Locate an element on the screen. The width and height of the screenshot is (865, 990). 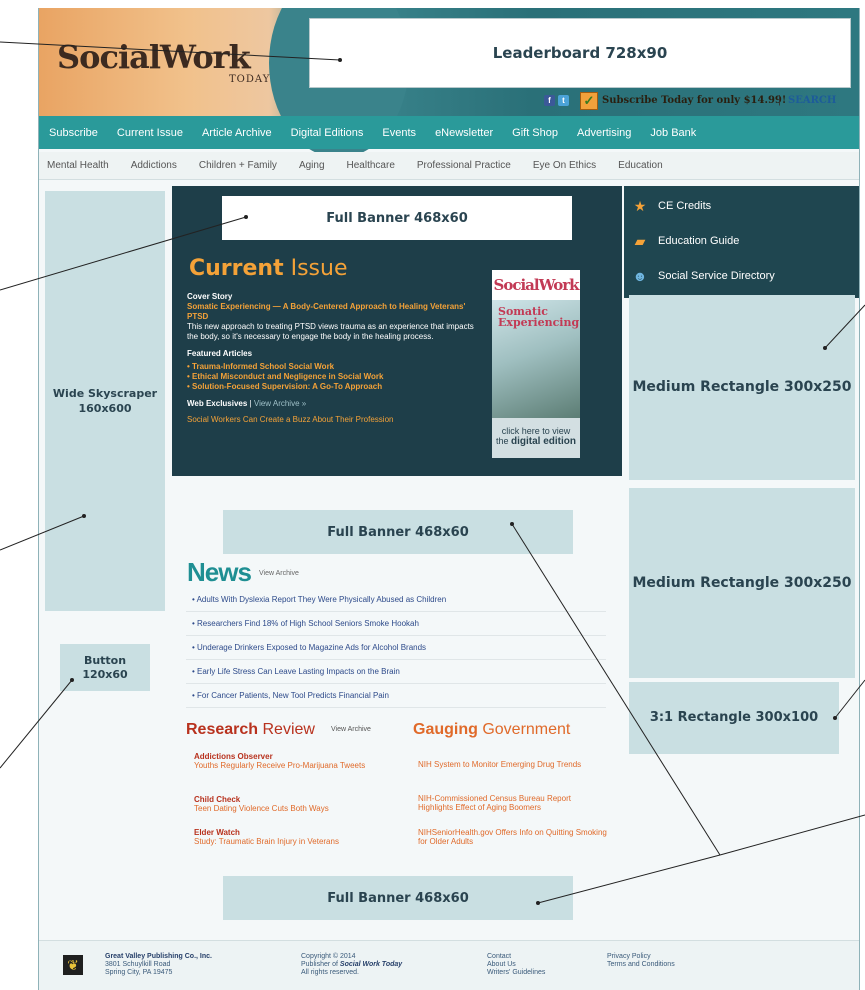
footer-guidelines-link: Writers' Guidelines is located at coordinates (516, 973).